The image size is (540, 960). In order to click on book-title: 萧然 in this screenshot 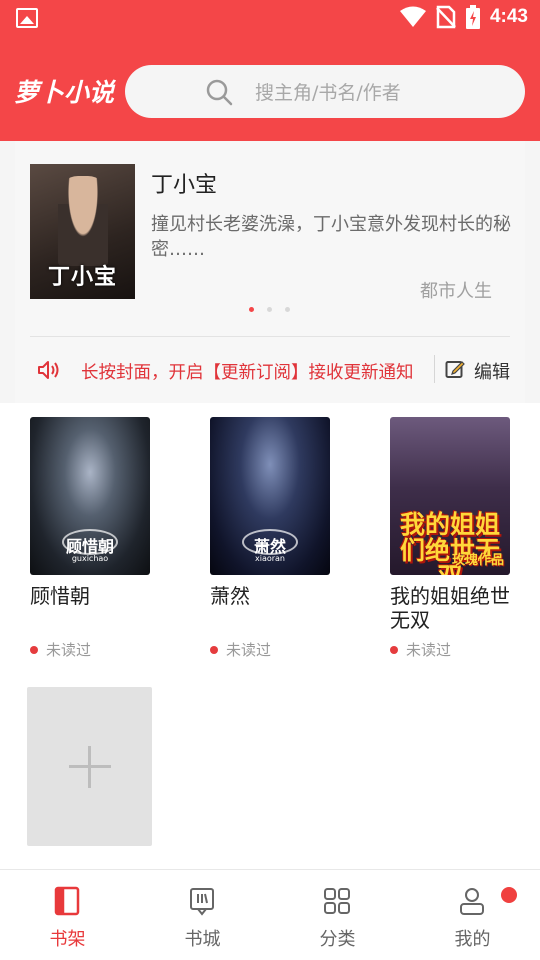, I will do `click(230, 596)`.